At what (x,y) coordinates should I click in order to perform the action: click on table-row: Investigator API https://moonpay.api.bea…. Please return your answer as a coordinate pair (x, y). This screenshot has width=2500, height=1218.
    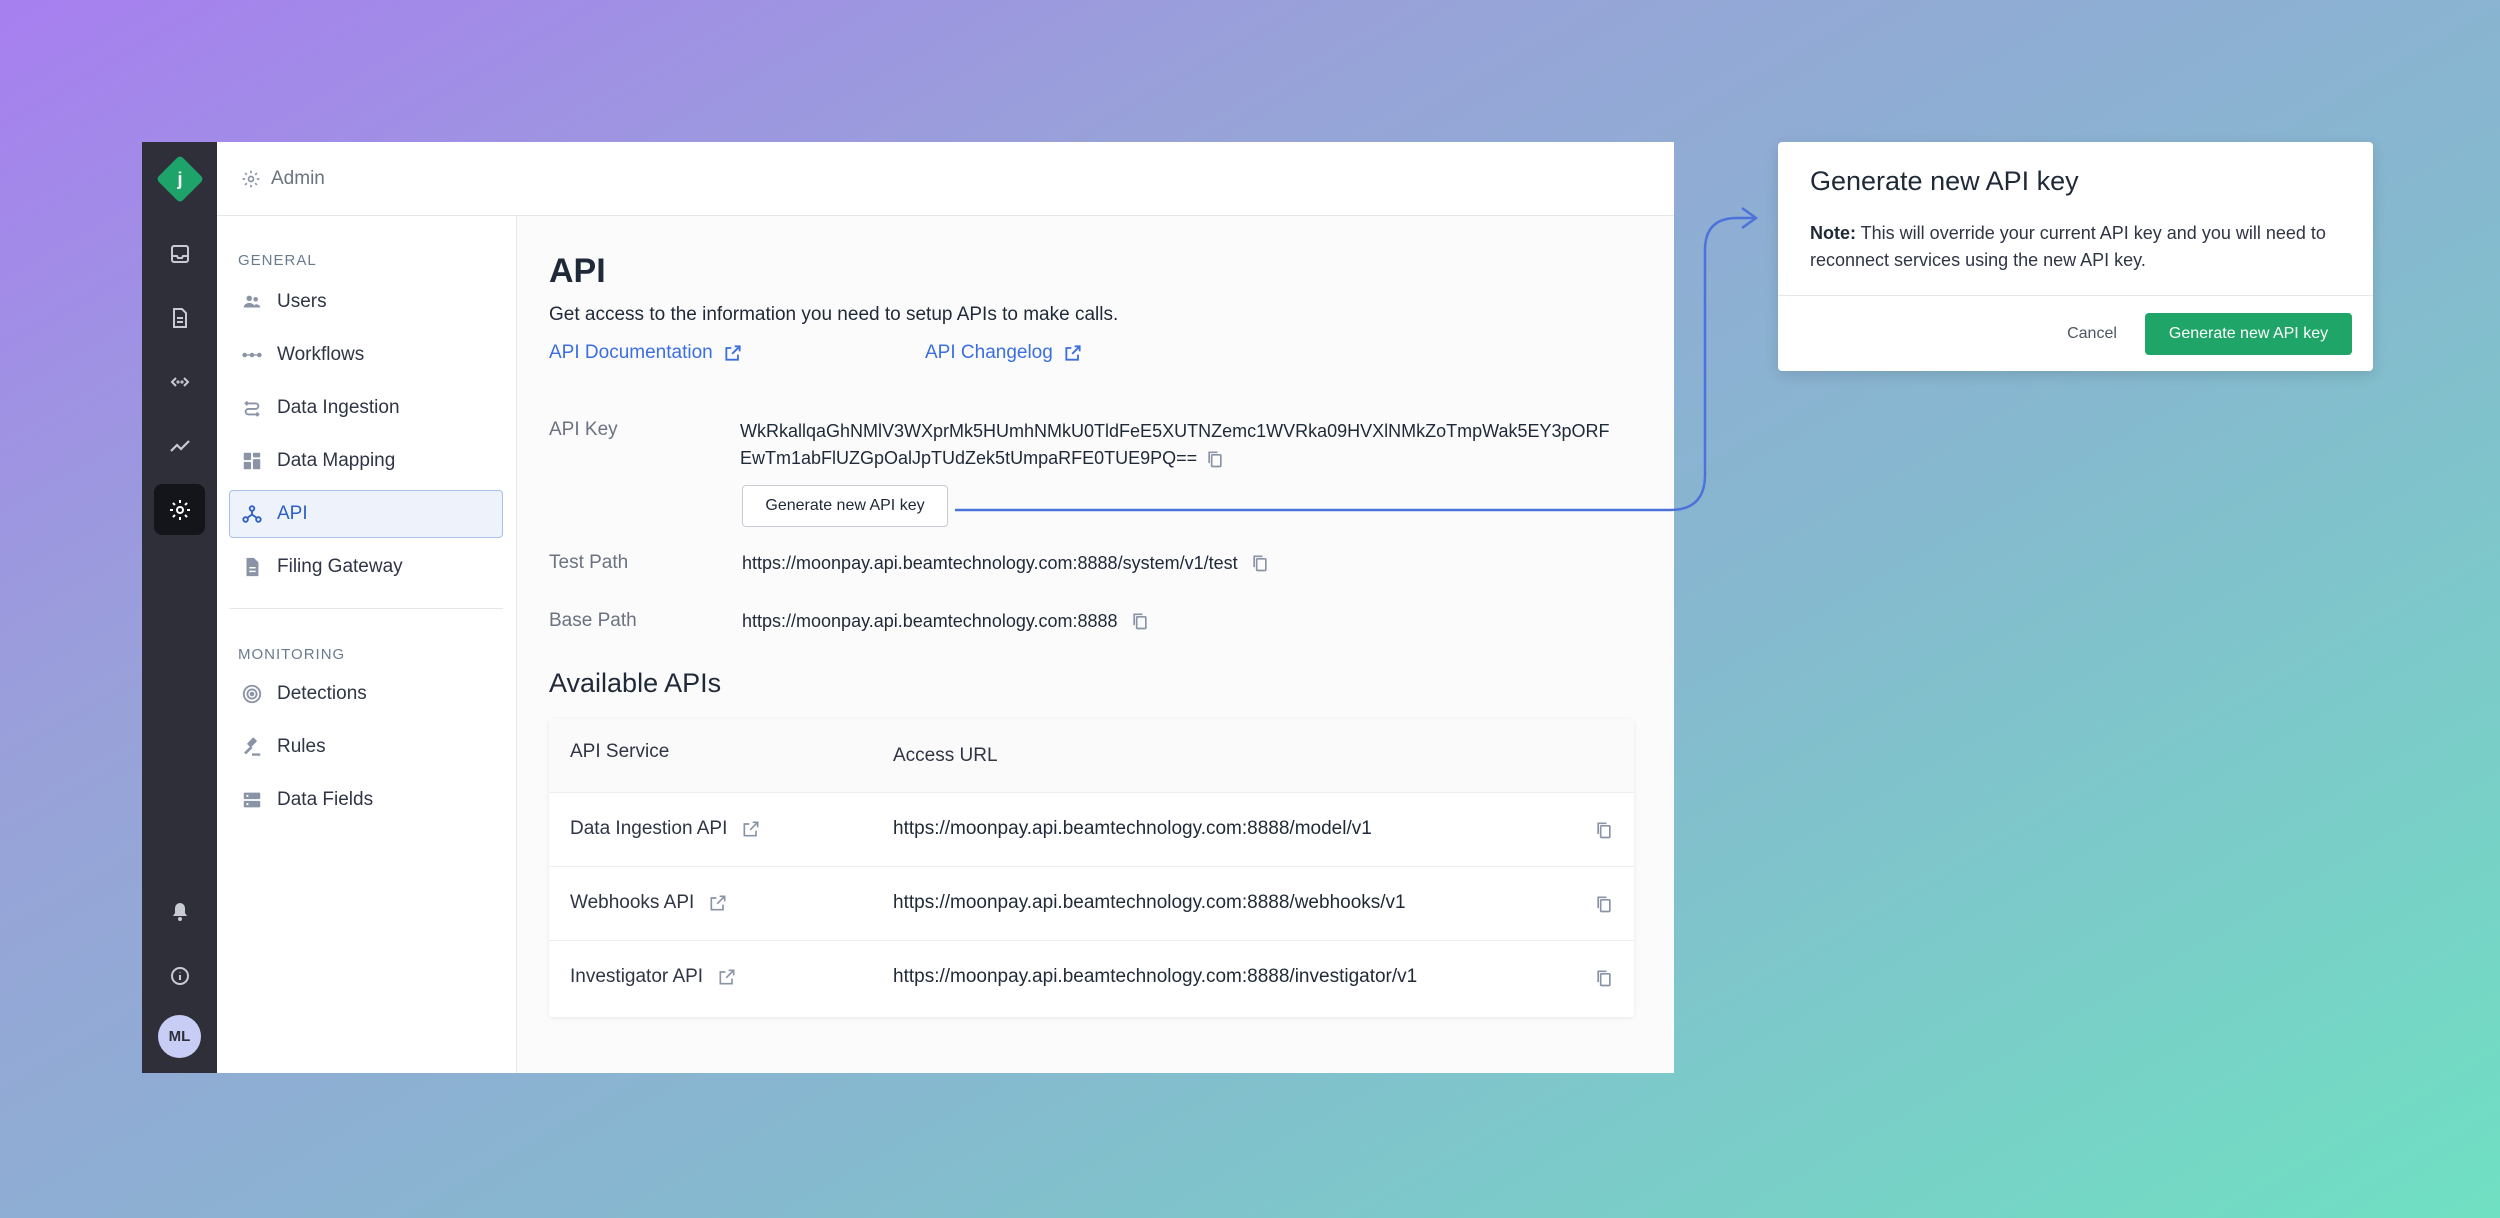
    Looking at the image, I should click on (1091, 978).